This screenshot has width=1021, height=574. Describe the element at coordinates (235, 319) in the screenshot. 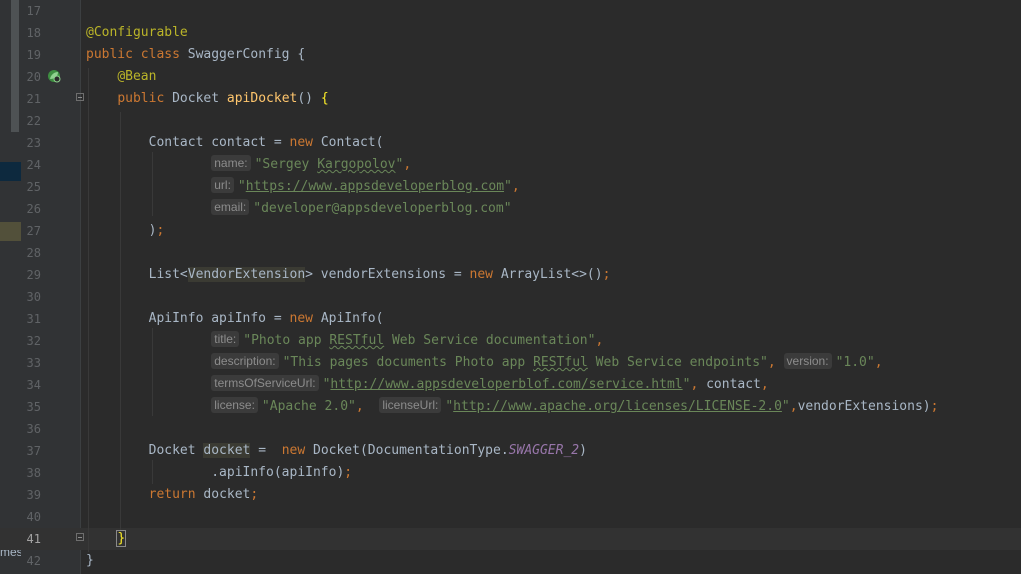

I see `code-text: ApiInfo apiInfo = new ApiInfo(` at that location.